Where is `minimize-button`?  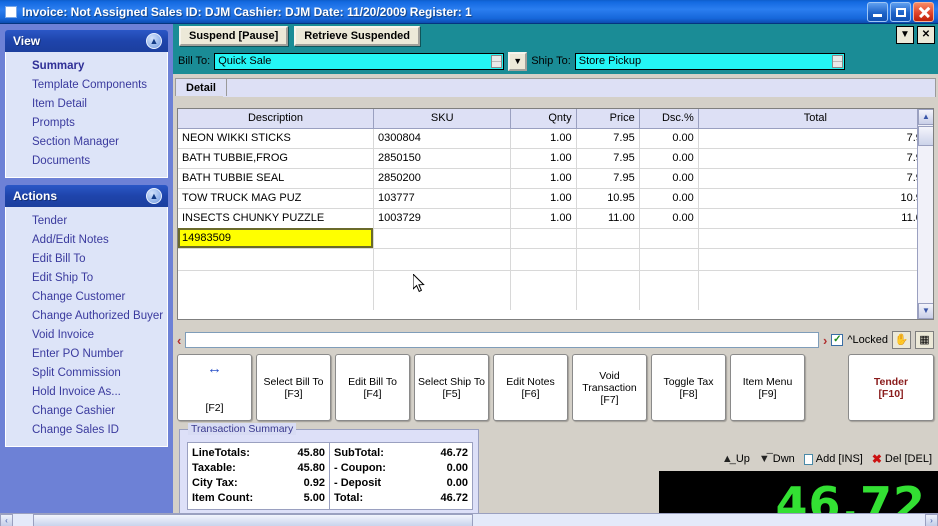
minimize-button is located at coordinates (877, 12).